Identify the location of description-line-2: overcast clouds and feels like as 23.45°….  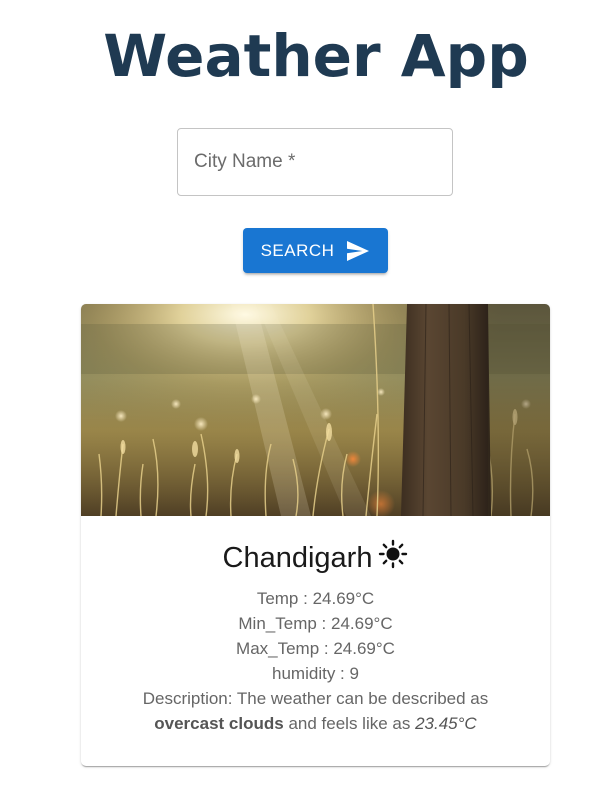
(315, 723).